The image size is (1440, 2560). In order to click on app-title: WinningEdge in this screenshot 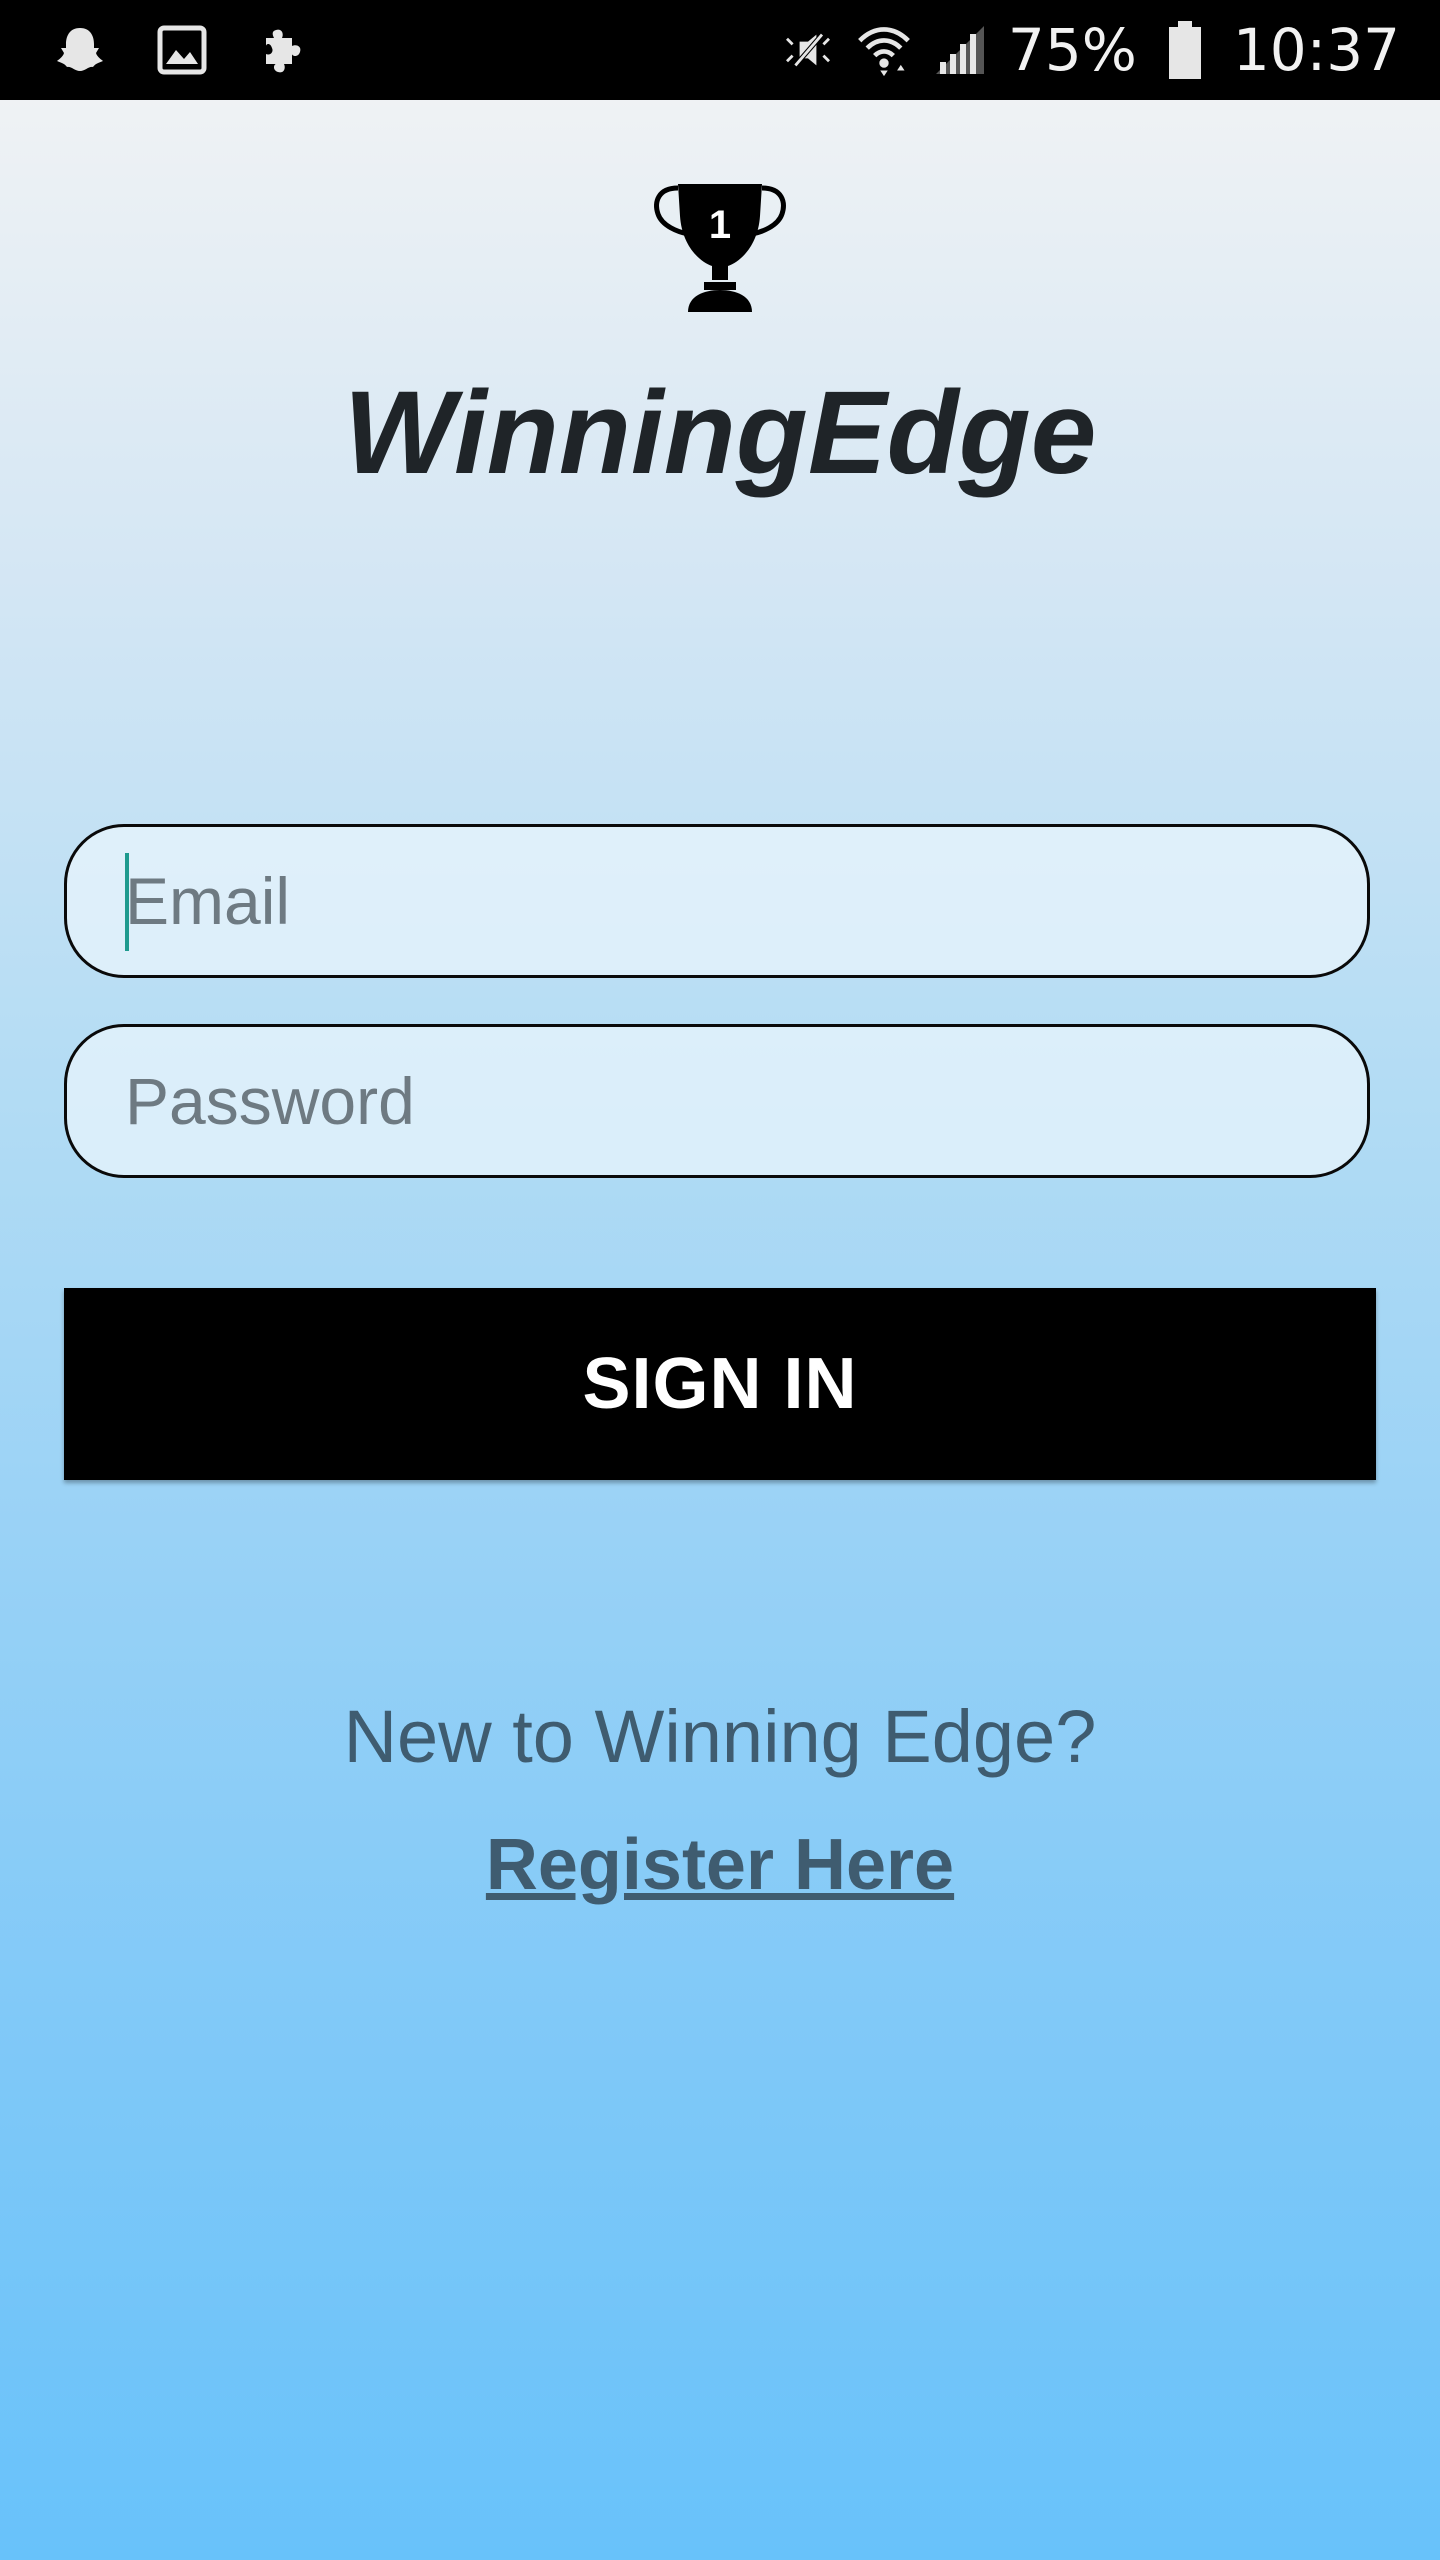, I will do `click(720, 433)`.